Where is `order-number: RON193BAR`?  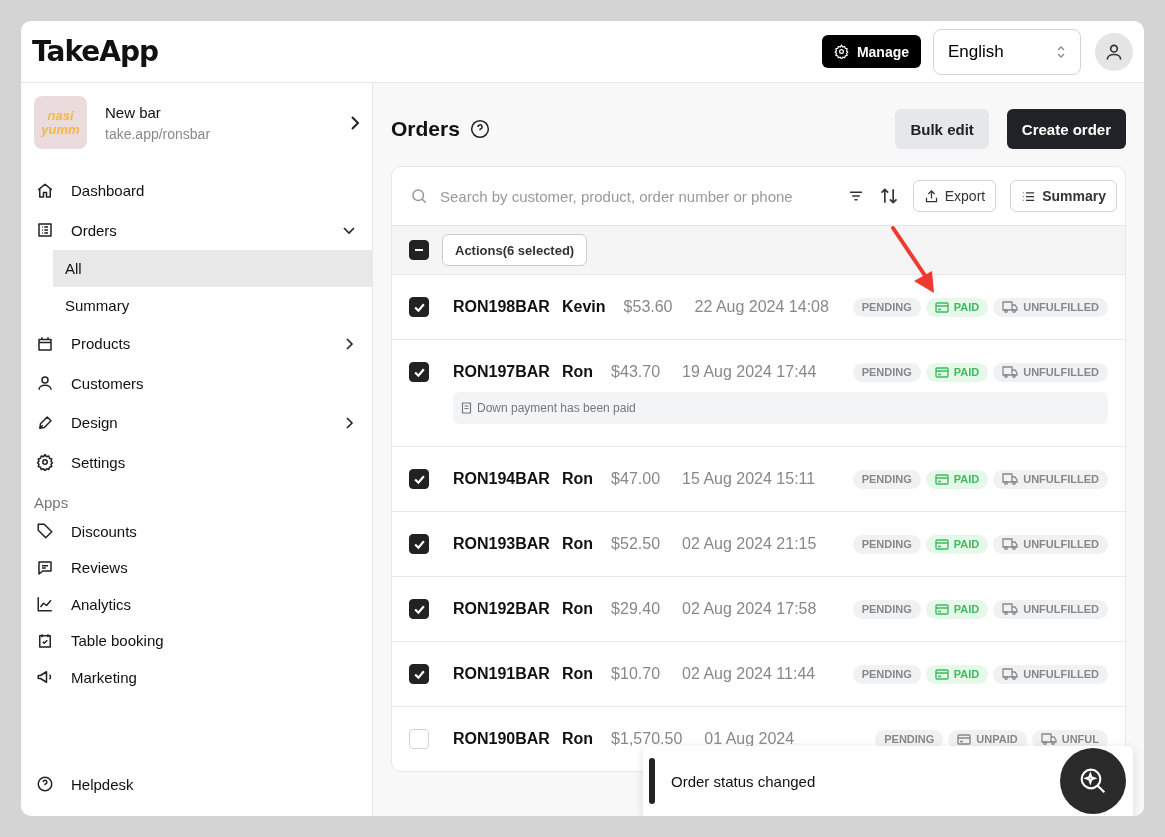 order-number: RON193BAR is located at coordinates (502, 544).